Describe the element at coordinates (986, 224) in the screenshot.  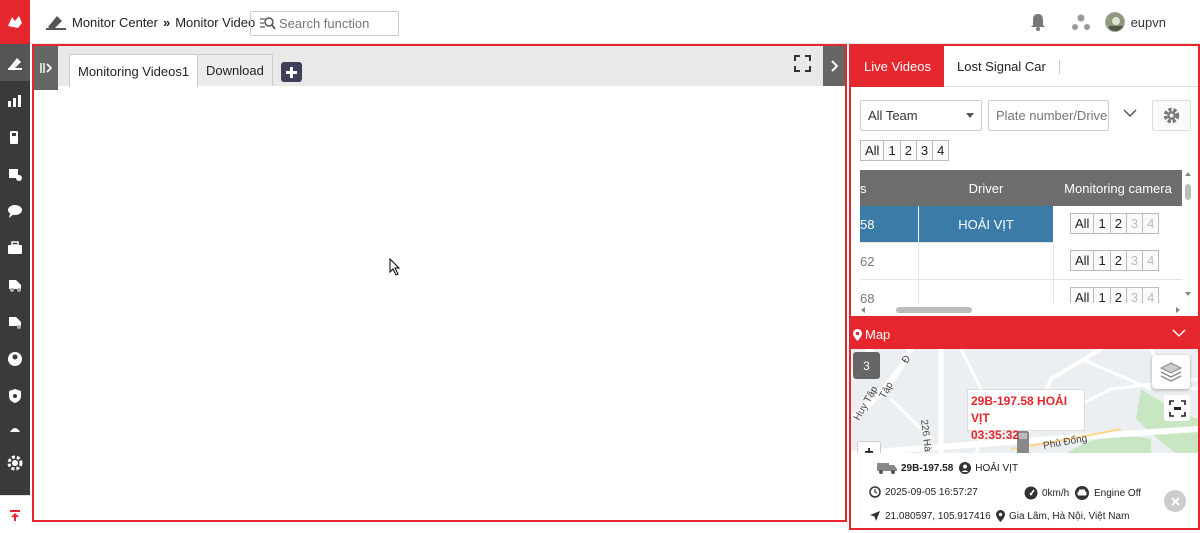
I see `row-driver: HOẢI VỊT` at that location.